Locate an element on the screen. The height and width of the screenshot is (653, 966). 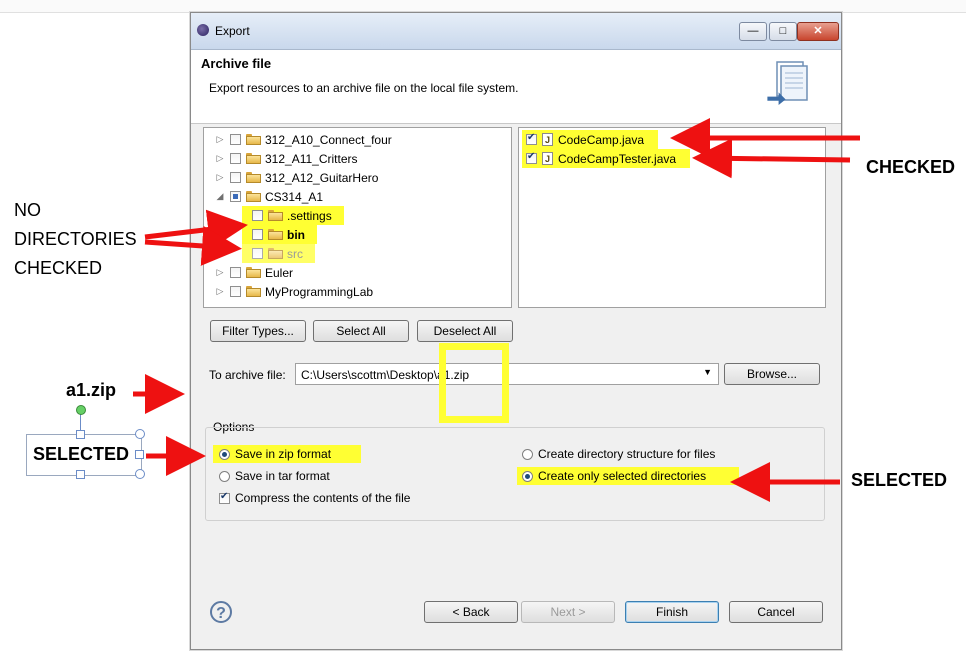
annotation-directories: DIRECTORIES is located at coordinates (75, 239).